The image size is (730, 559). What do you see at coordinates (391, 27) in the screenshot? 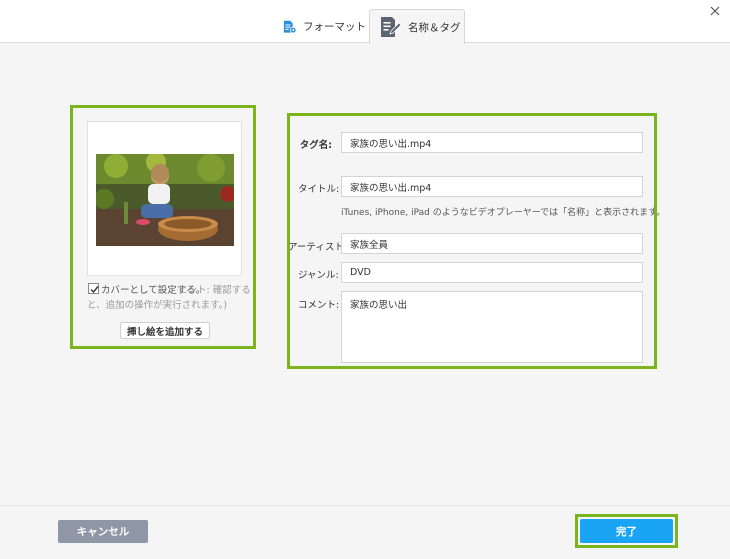
I see `edit-tag-icon` at bounding box center [391, 27].